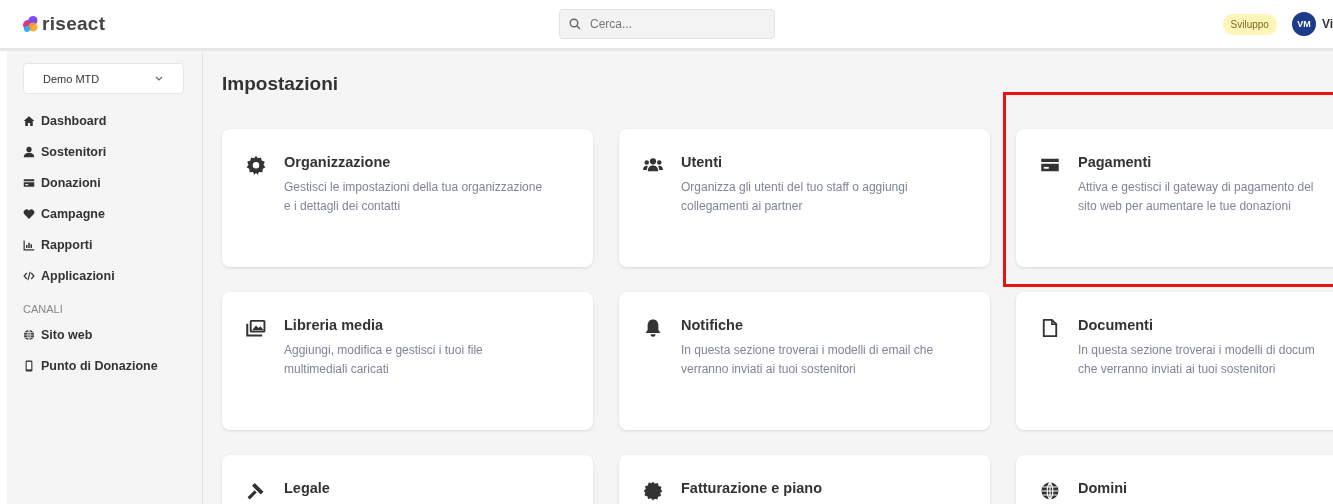  I want to click on chevron-down-icon, so click(159, 78).